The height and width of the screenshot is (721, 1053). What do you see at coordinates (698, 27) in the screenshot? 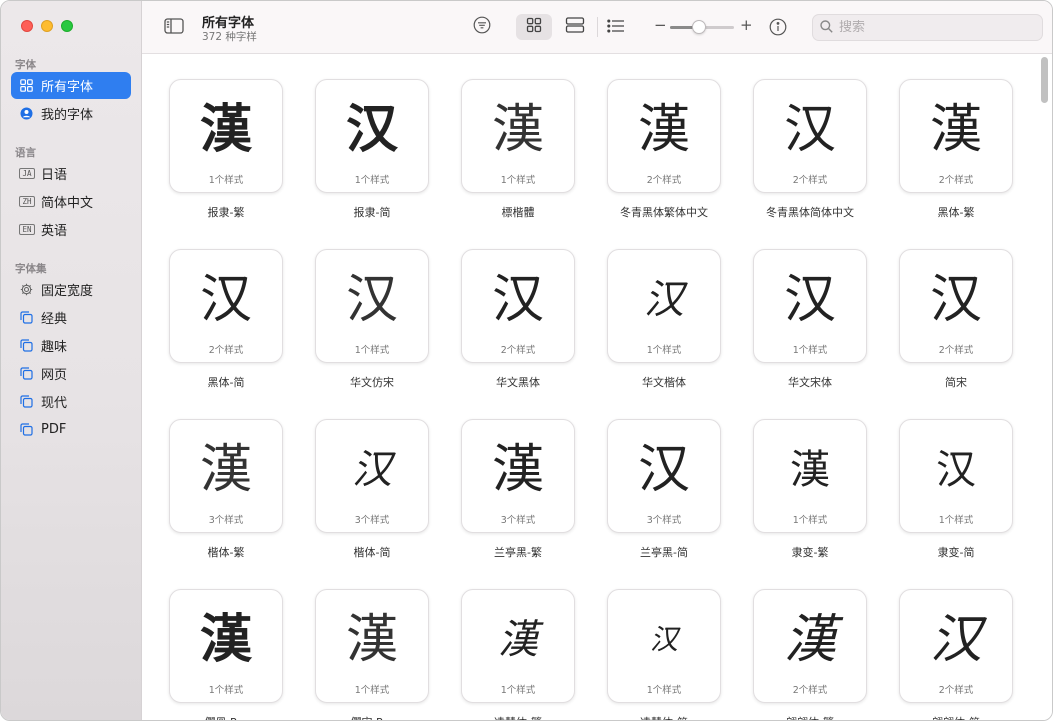
I see `slider-knob` at bounding box center [698, 27].